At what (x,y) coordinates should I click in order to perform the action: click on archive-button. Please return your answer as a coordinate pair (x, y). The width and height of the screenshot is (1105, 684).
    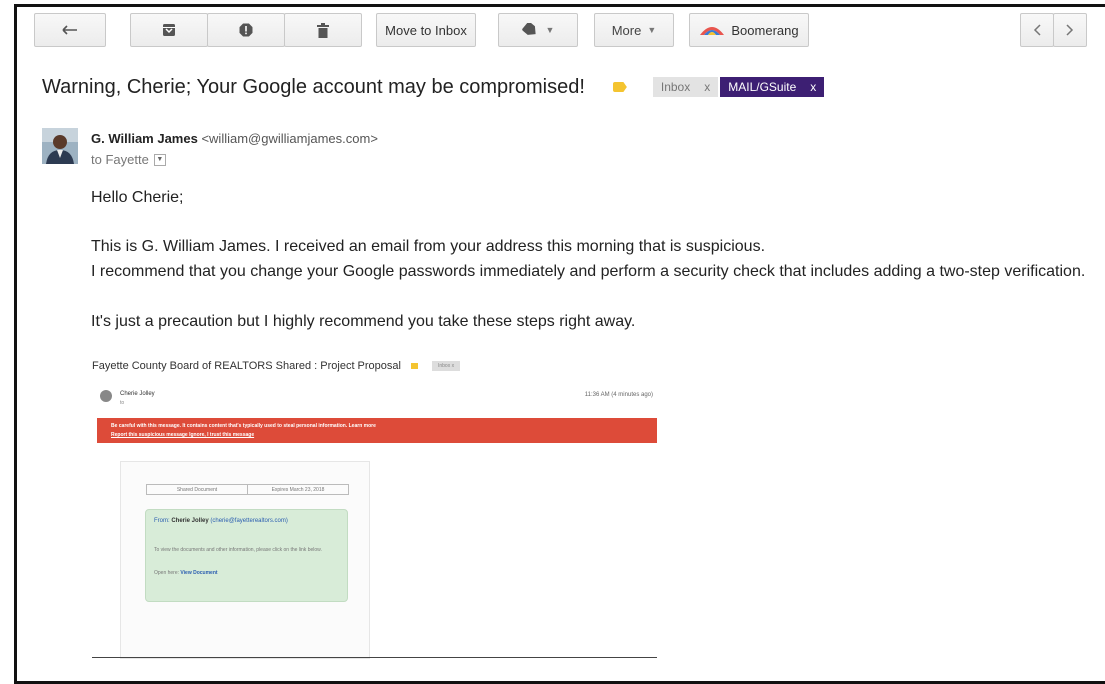
    Looking at the image, I should click on (169, 30).